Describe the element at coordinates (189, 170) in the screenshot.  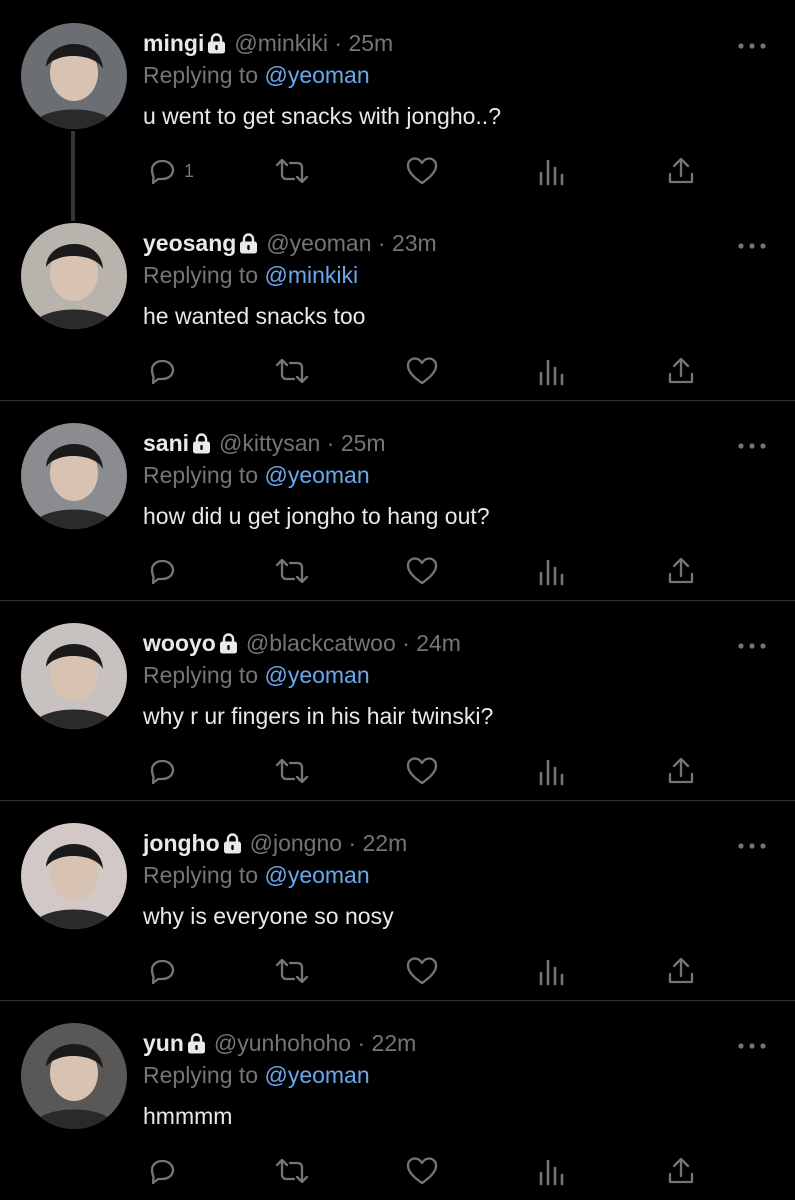
I see `reply-count: 1` at that location.